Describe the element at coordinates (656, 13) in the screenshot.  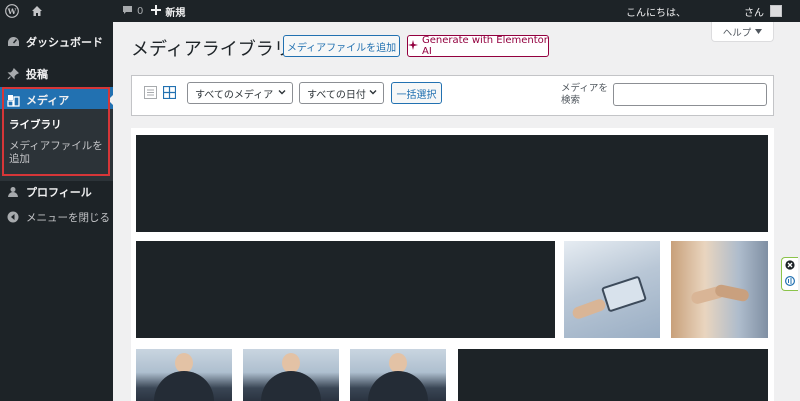
I see `greeting-text: こんにちは、` at that location.